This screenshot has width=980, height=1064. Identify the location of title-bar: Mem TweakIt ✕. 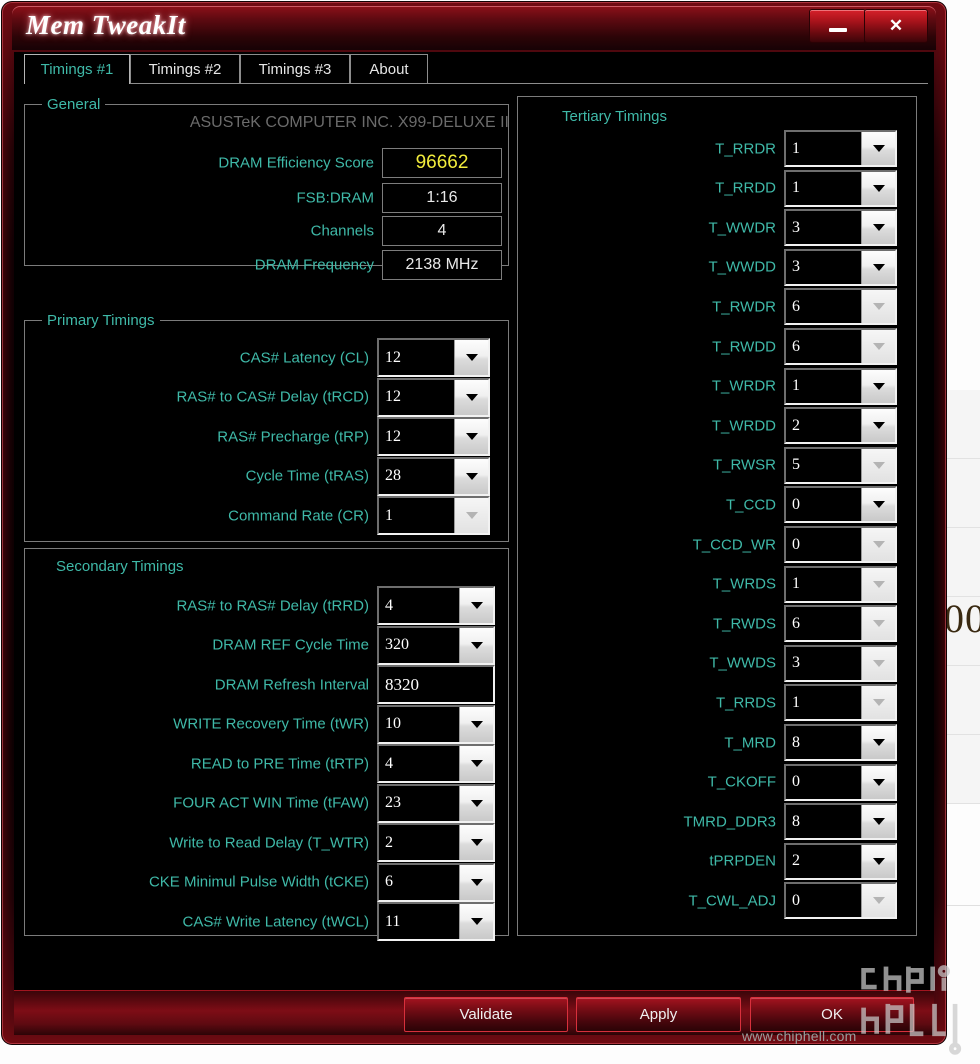
(474, 28).